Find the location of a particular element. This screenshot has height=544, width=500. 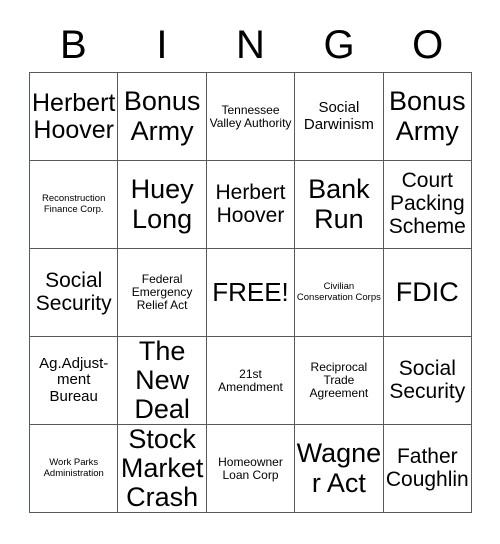

bingo-header-letter-b: B is located at coordinates (73, 45).